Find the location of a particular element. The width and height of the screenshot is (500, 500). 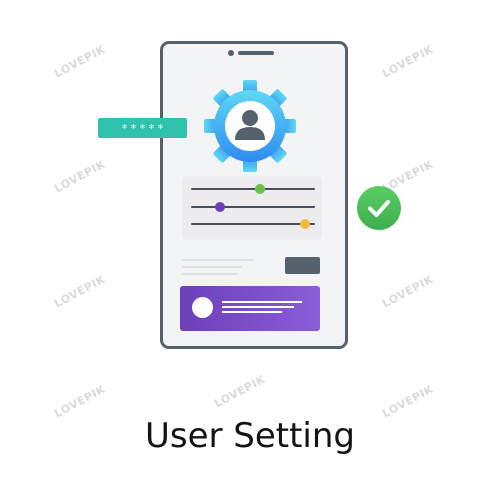

slider-knob is located at coordinates (219, 207).